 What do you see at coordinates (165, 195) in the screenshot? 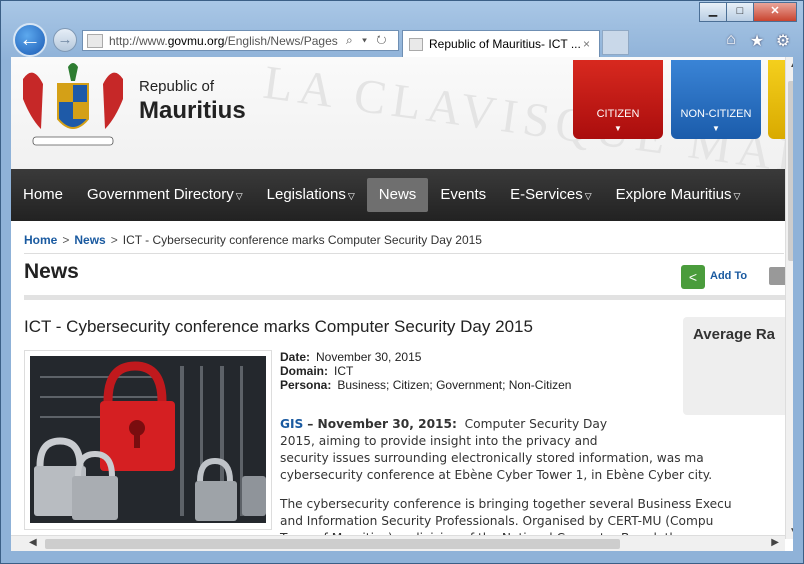
I see `nav-government-directory: Government Directory ▽` at bounding box center [165, 195].